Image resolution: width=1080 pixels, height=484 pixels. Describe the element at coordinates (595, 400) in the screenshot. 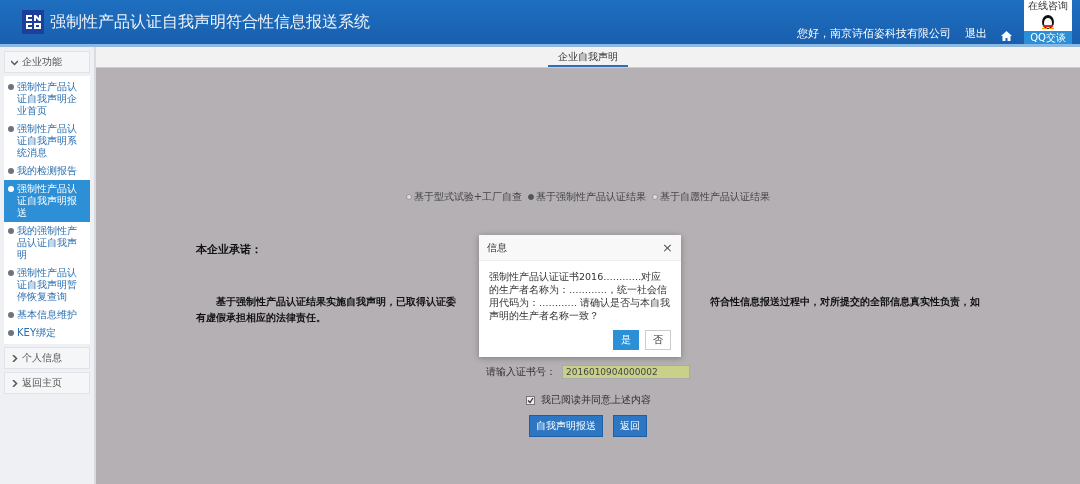

I see `agree-label: 我已阅读并同意上述内容` at that location.